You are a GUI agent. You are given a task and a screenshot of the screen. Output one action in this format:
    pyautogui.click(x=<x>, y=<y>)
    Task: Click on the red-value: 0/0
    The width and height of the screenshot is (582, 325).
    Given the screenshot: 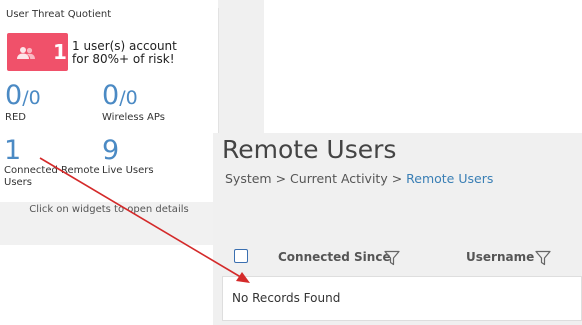 What is the action you would take?
    pyautogui.click(x=23, y=95)
    